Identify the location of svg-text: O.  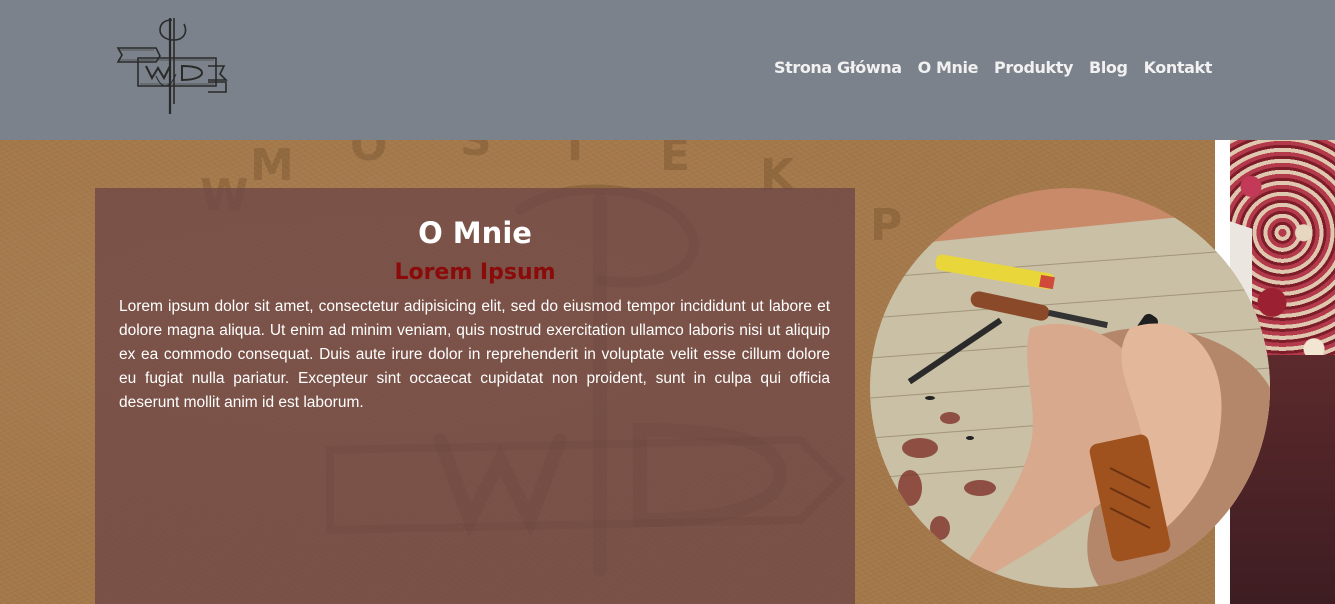
(368, 155).